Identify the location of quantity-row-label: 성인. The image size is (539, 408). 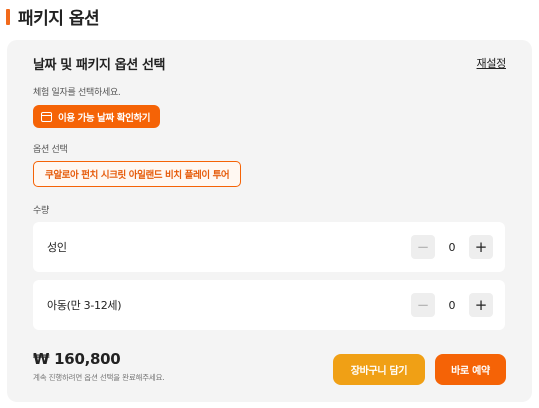
(57, 247).